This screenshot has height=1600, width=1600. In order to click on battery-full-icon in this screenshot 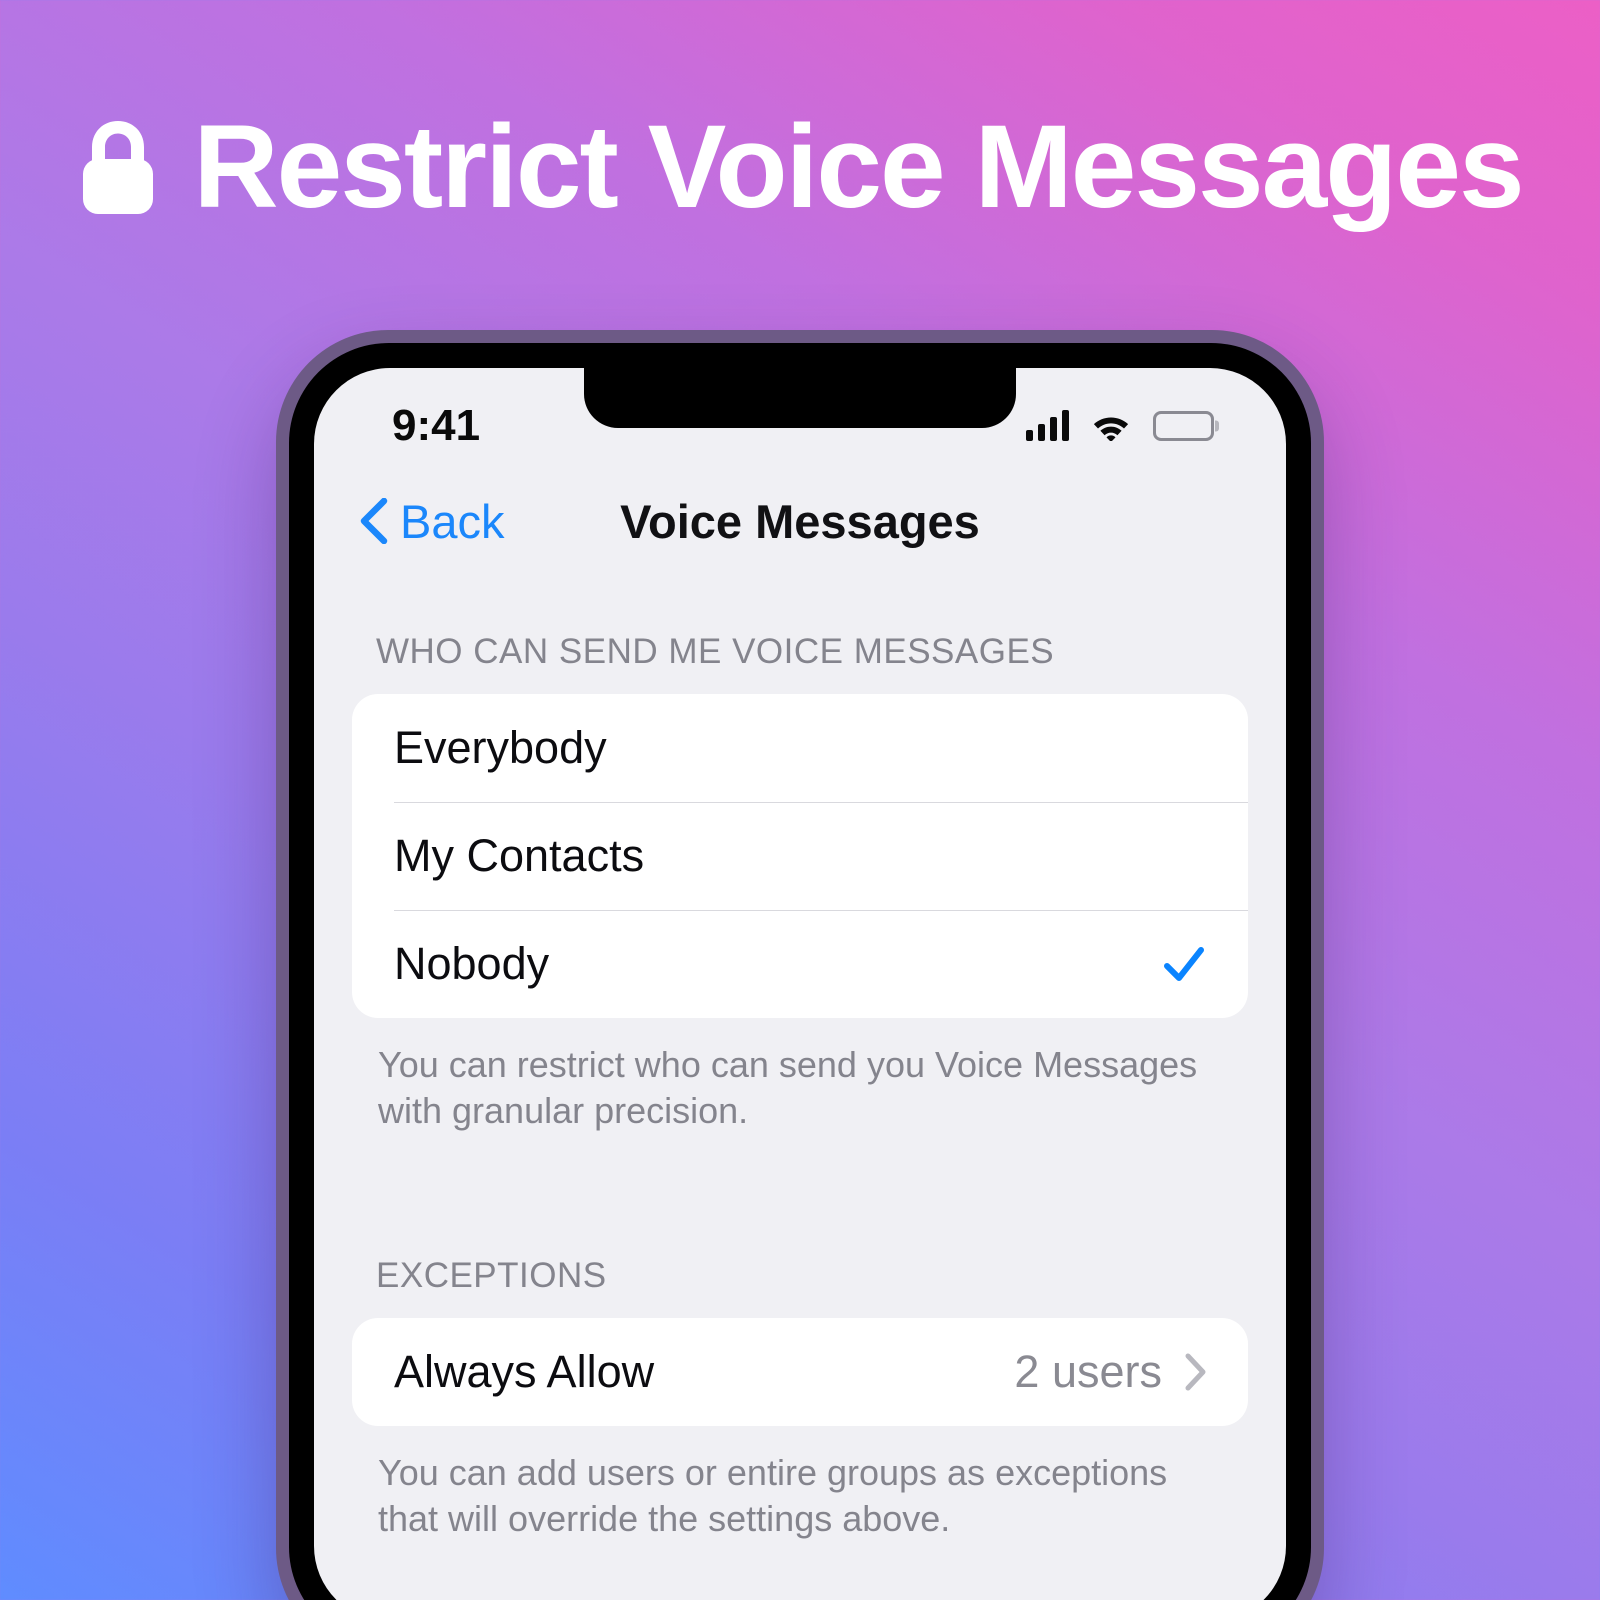, I will do `click(1183, 426)`.